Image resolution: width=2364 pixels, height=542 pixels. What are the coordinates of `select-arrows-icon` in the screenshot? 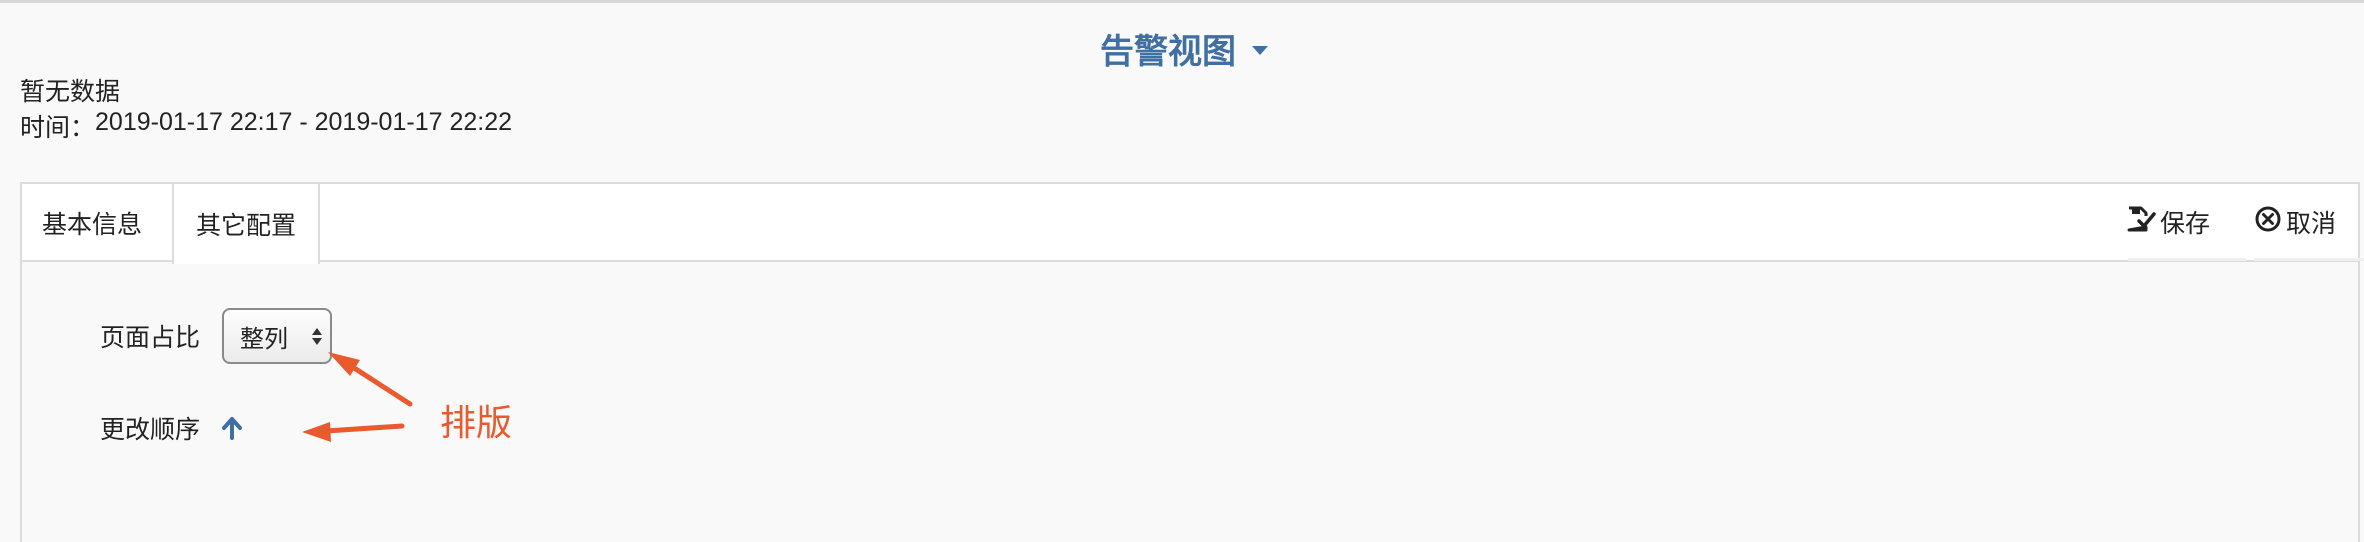 It's located at (317, 336).